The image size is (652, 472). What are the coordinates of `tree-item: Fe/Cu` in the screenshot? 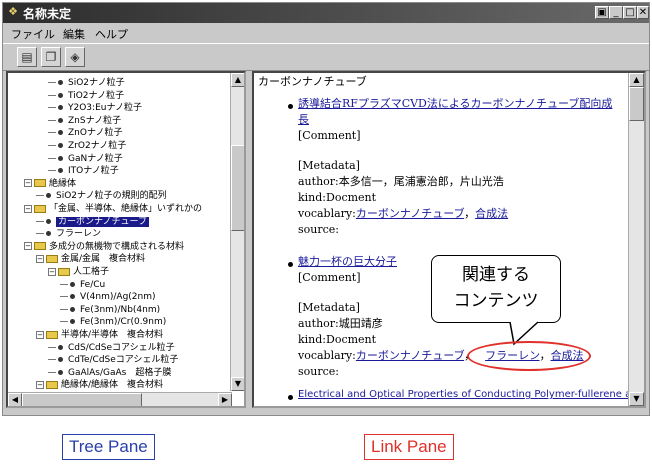 It's located at (82, 285).